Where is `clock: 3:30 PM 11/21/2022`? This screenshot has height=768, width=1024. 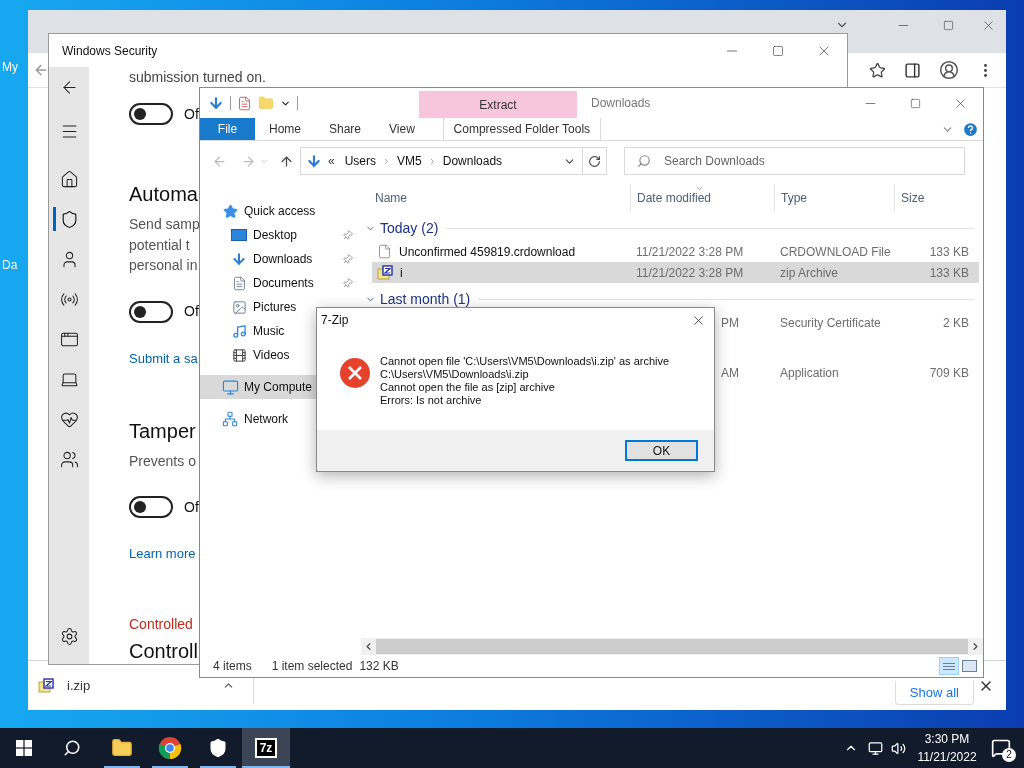 clock: 3:30 PM 11/21/2022 is located at coordinates (947, 748).